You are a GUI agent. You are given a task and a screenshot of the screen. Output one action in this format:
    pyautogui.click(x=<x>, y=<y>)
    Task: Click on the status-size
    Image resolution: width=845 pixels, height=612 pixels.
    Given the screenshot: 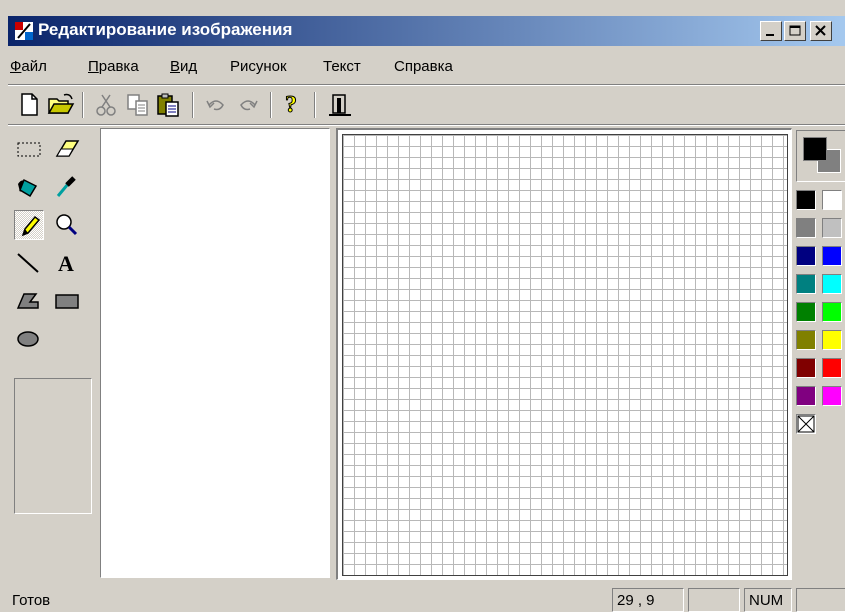 What is the action you would take?
    pyautogui.click(x=714, y=600)
    